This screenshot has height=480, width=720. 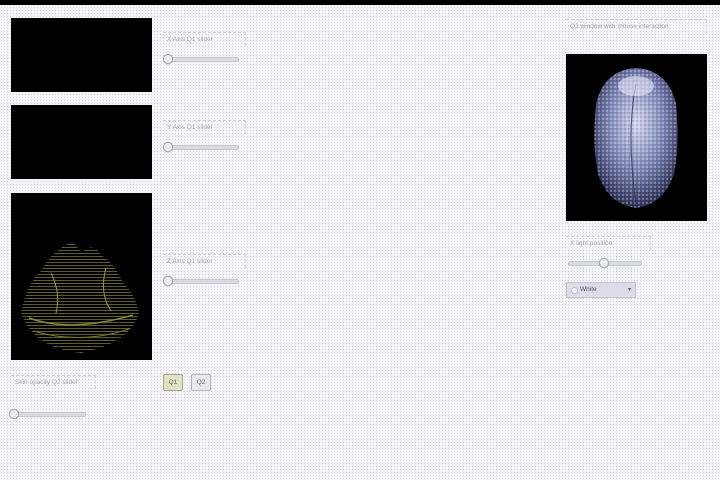 What do you see at coordinates (81, 55) in the screenshot?
I see `render-view-top` at bounding box center [81, 55].